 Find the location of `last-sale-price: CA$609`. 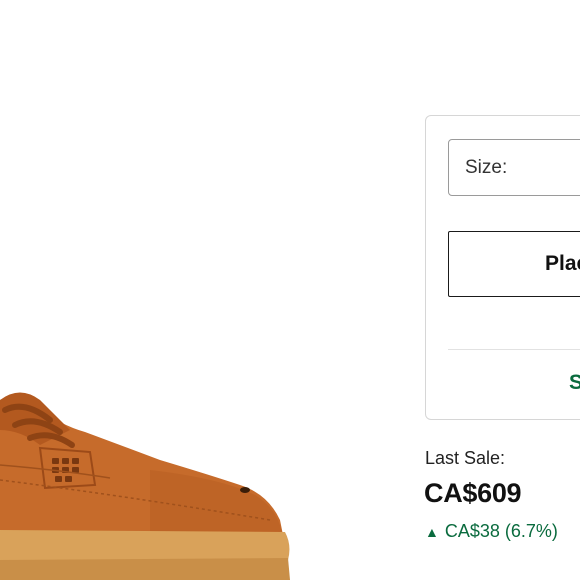

last-sale-price: CA$609 is located at coordinates (473, 493).